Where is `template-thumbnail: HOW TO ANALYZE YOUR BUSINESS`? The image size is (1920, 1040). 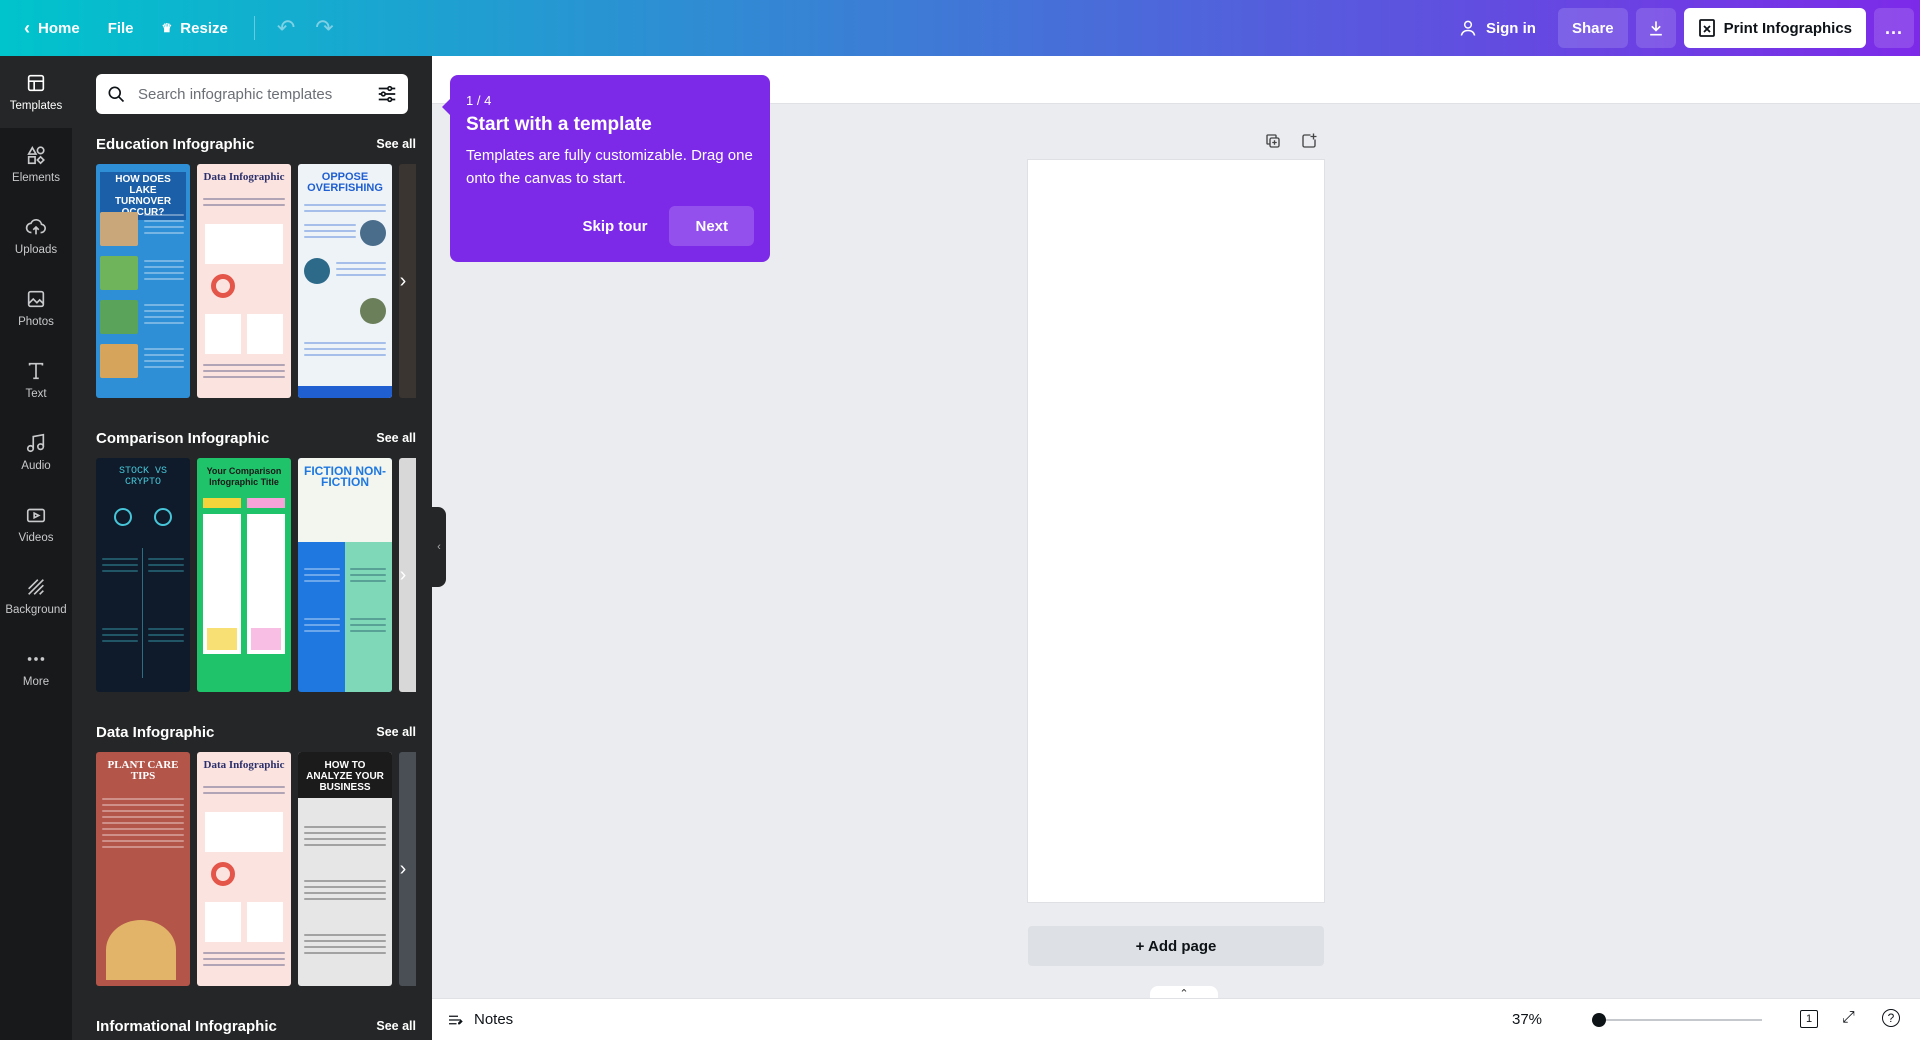 template-thumbnail: HOW TO ANALYZE YOUR BUSINESS is located at coordinates (345, 869).